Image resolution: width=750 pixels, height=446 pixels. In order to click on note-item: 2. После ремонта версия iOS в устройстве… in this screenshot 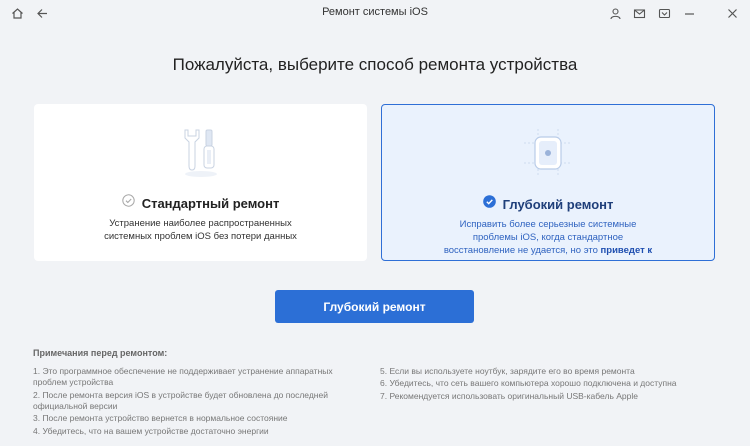, I will do `click(180, 400)`.